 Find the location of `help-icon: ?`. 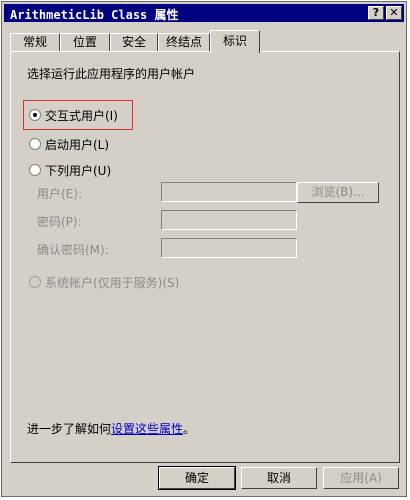

help-icon: ? is located at coordinates (376, 12).